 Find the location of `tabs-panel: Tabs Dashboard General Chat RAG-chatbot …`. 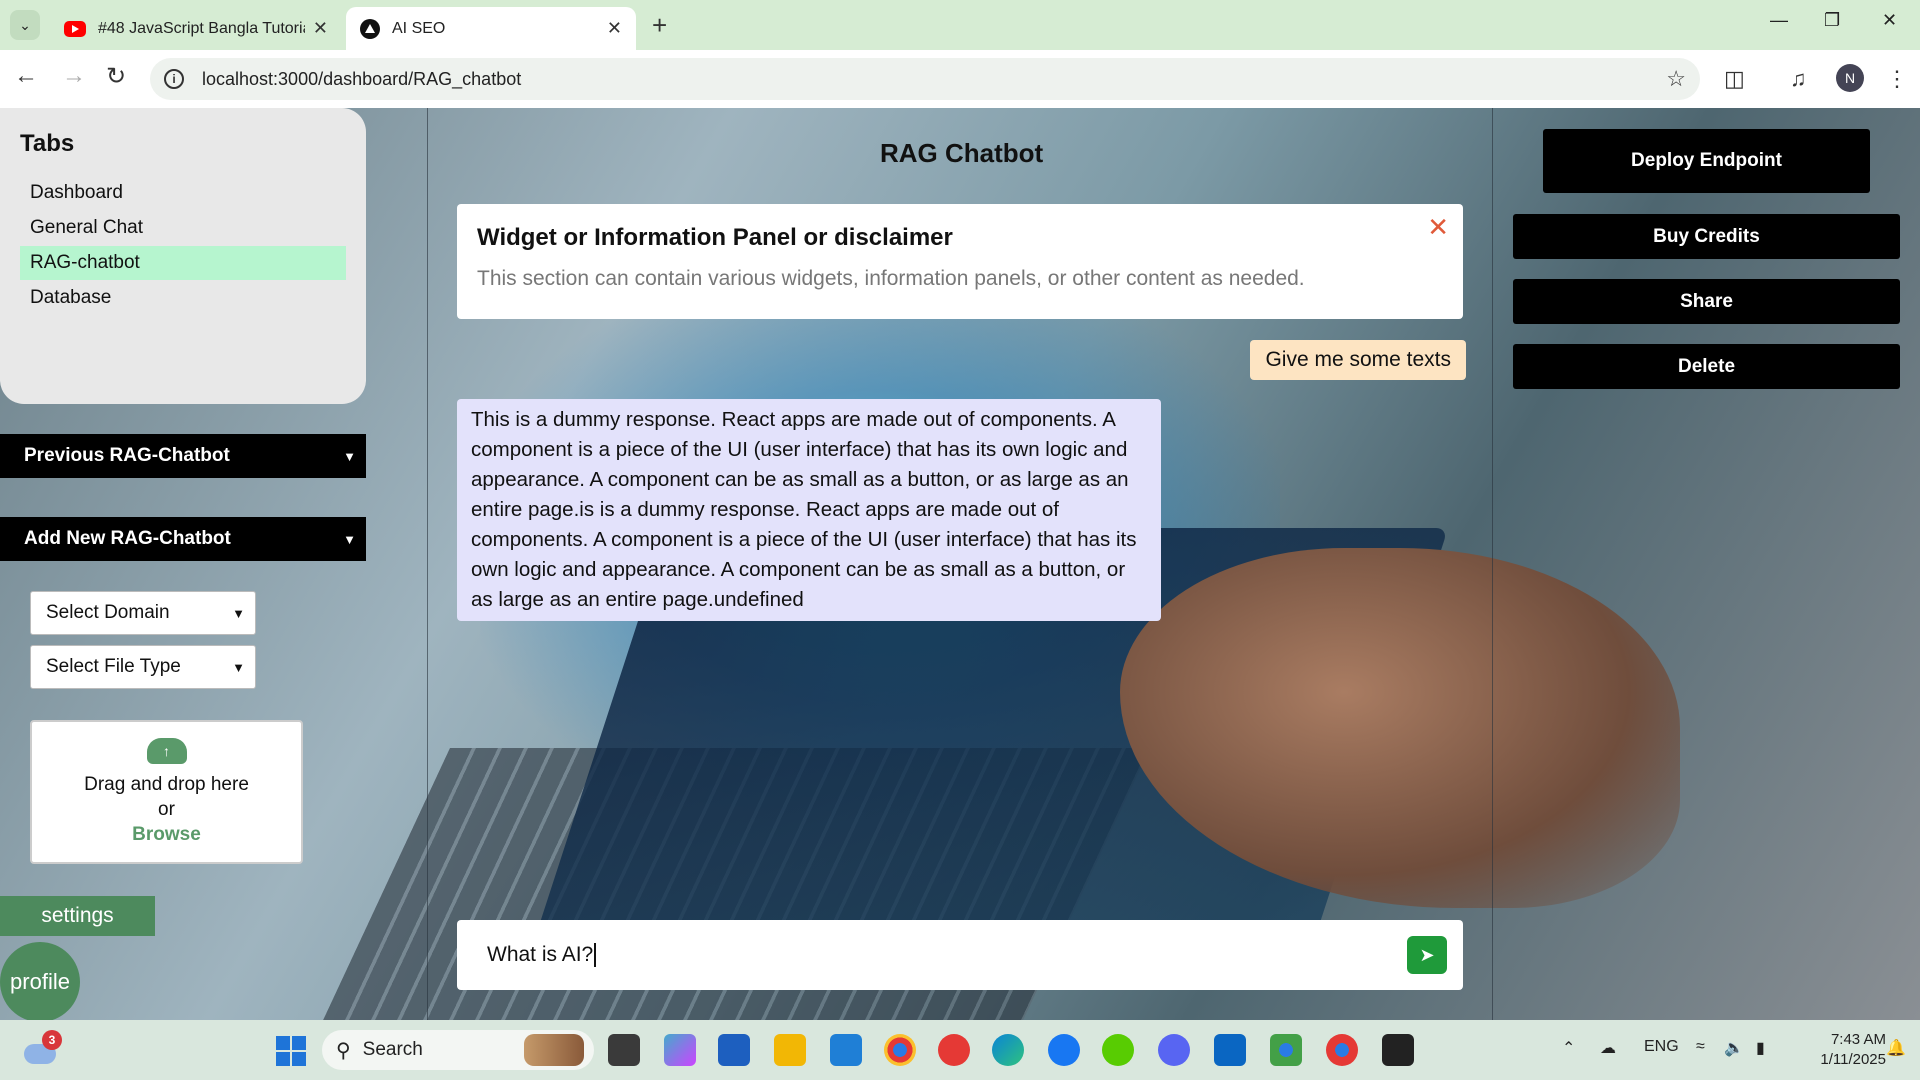

tabs-panel: Tabs Dashboard General Chat RAG-chatbot … is located at coordinates (183, 256).